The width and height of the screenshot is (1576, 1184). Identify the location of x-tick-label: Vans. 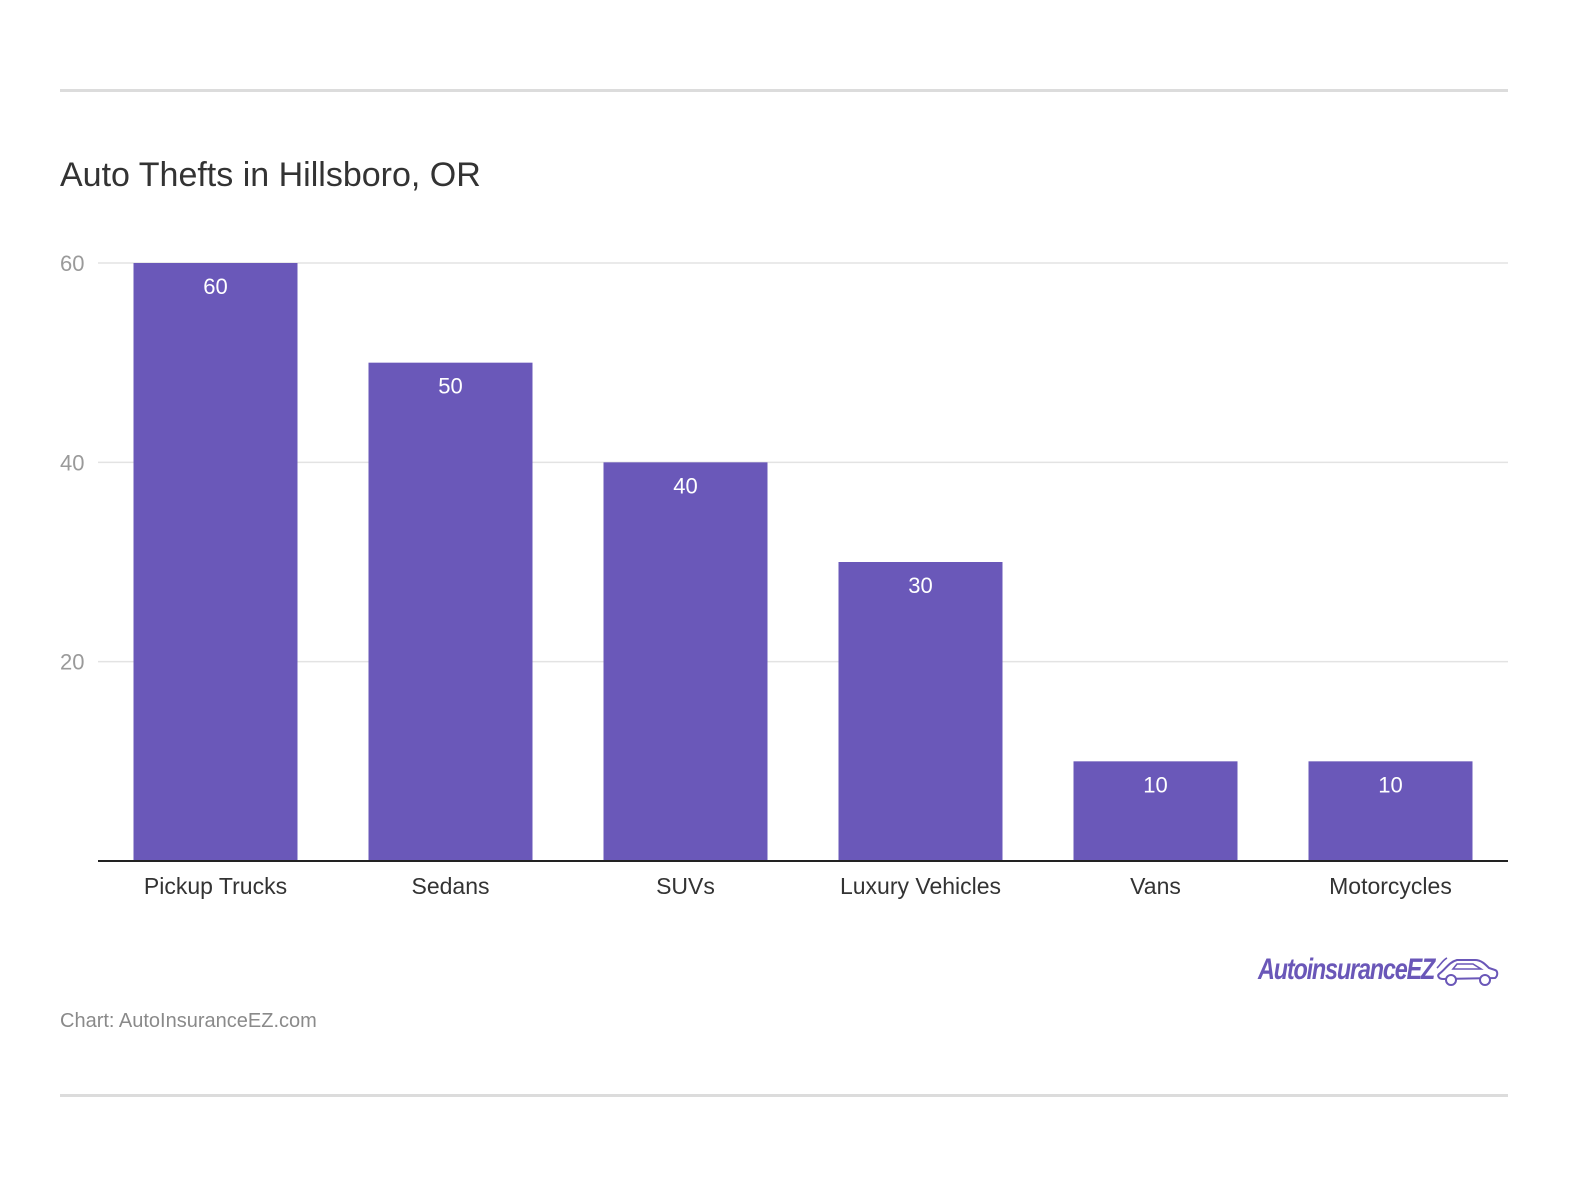
(1155, 886).